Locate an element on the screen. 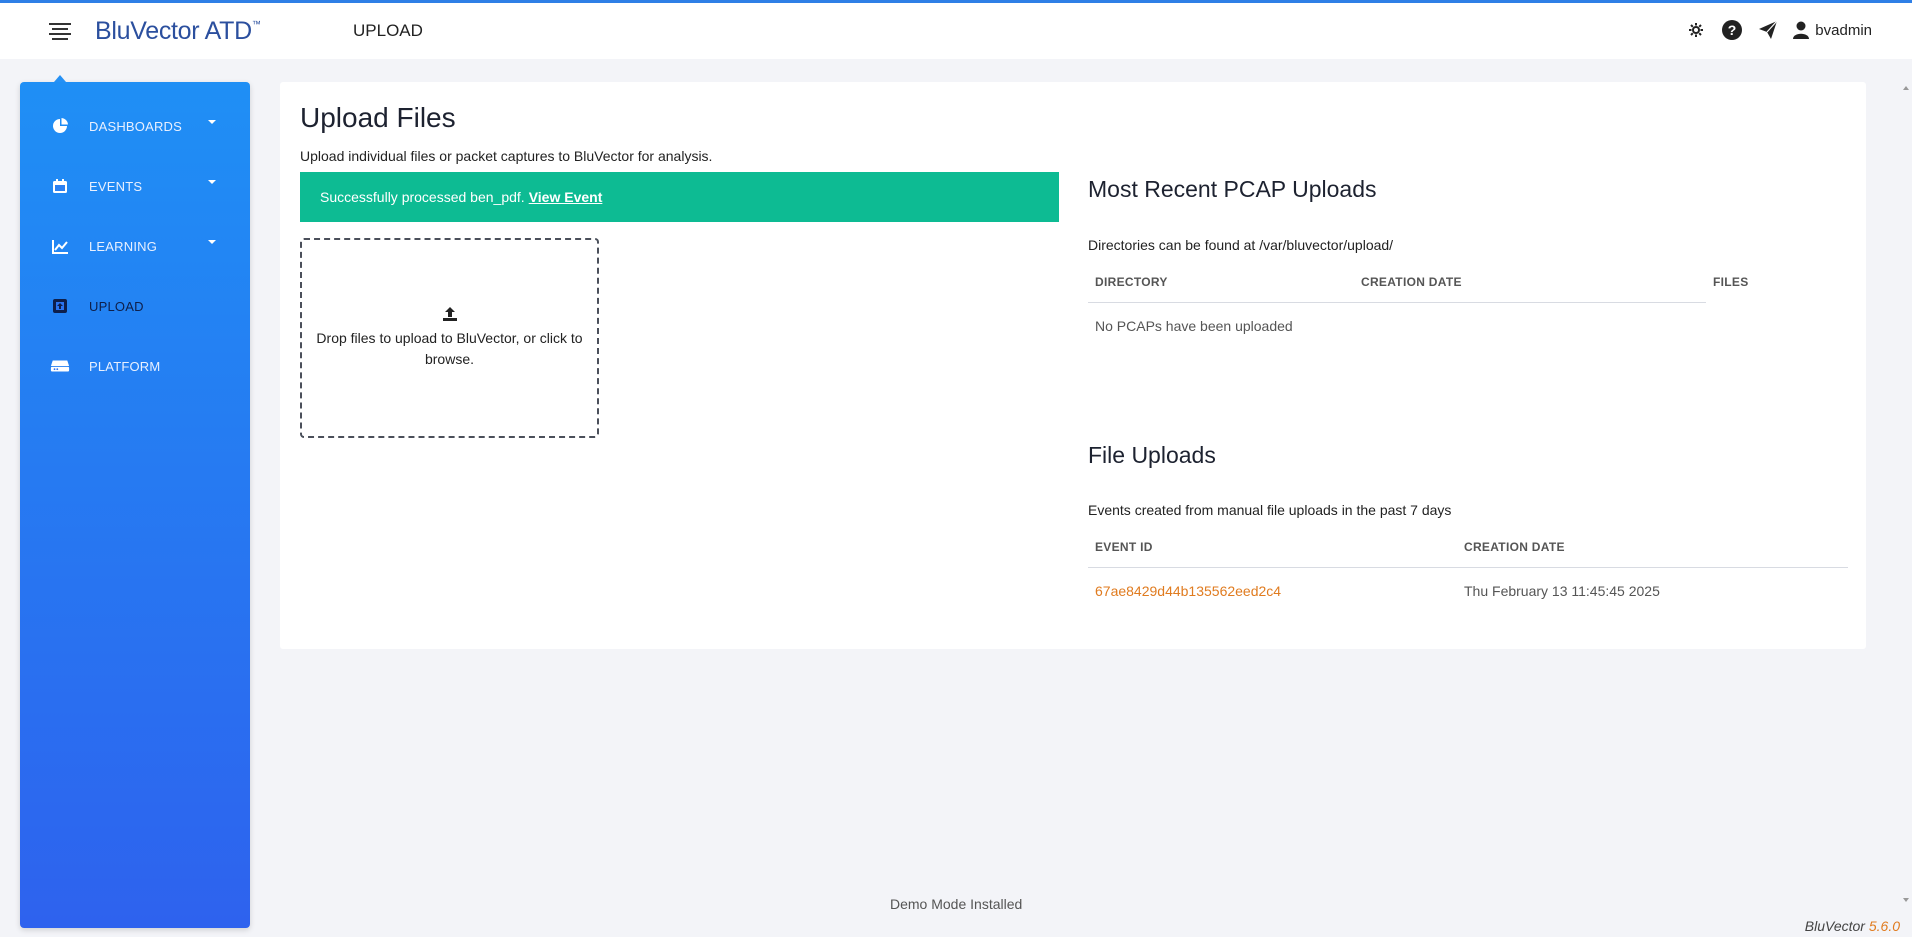 The width and height of the screenshot is (1912, 937). logo-trademark: ™ is located at coordinates (256, 24).